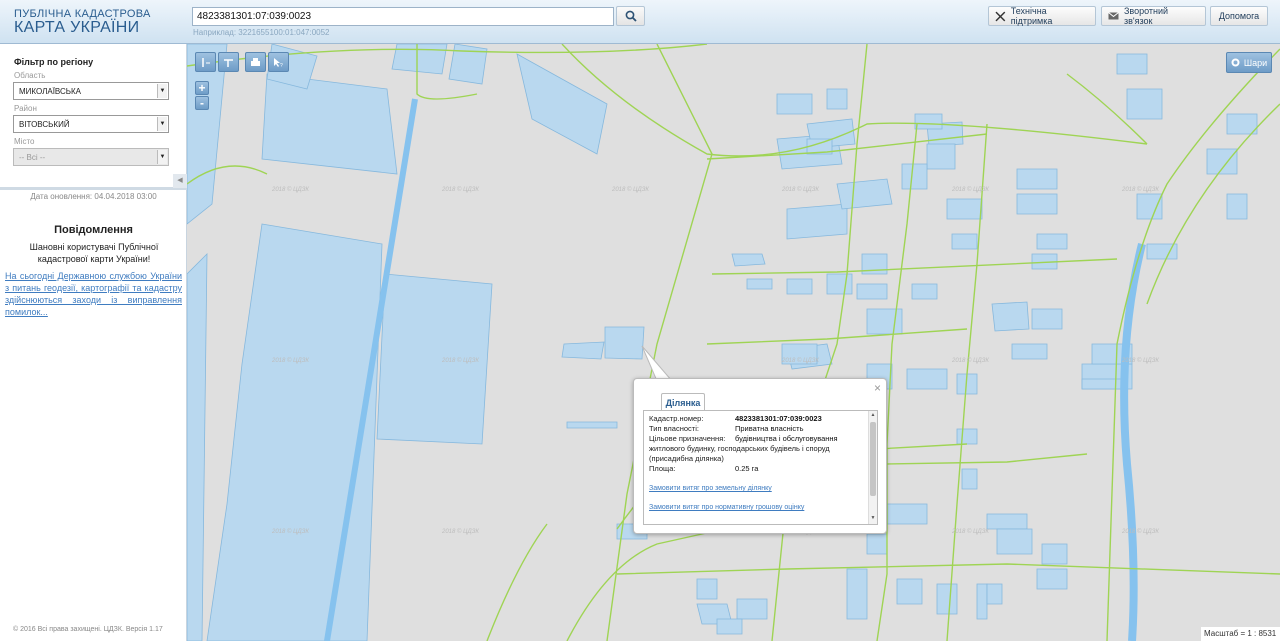 The width and height of the screenshot is (1280, 641). Describe the element at coordinates (786, 438) in the screenshot. I see `purpose-value: будівництва і обслуговування` at that location.